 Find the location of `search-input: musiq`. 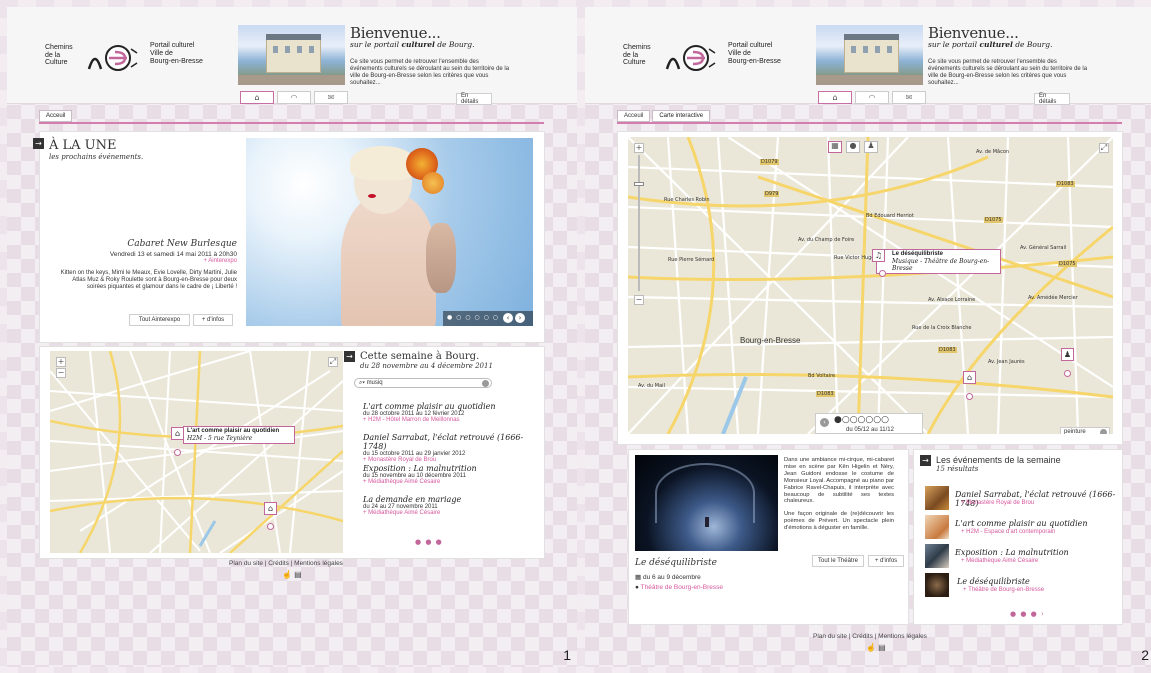

search-input: musiq is located at coordinates (375, 383).